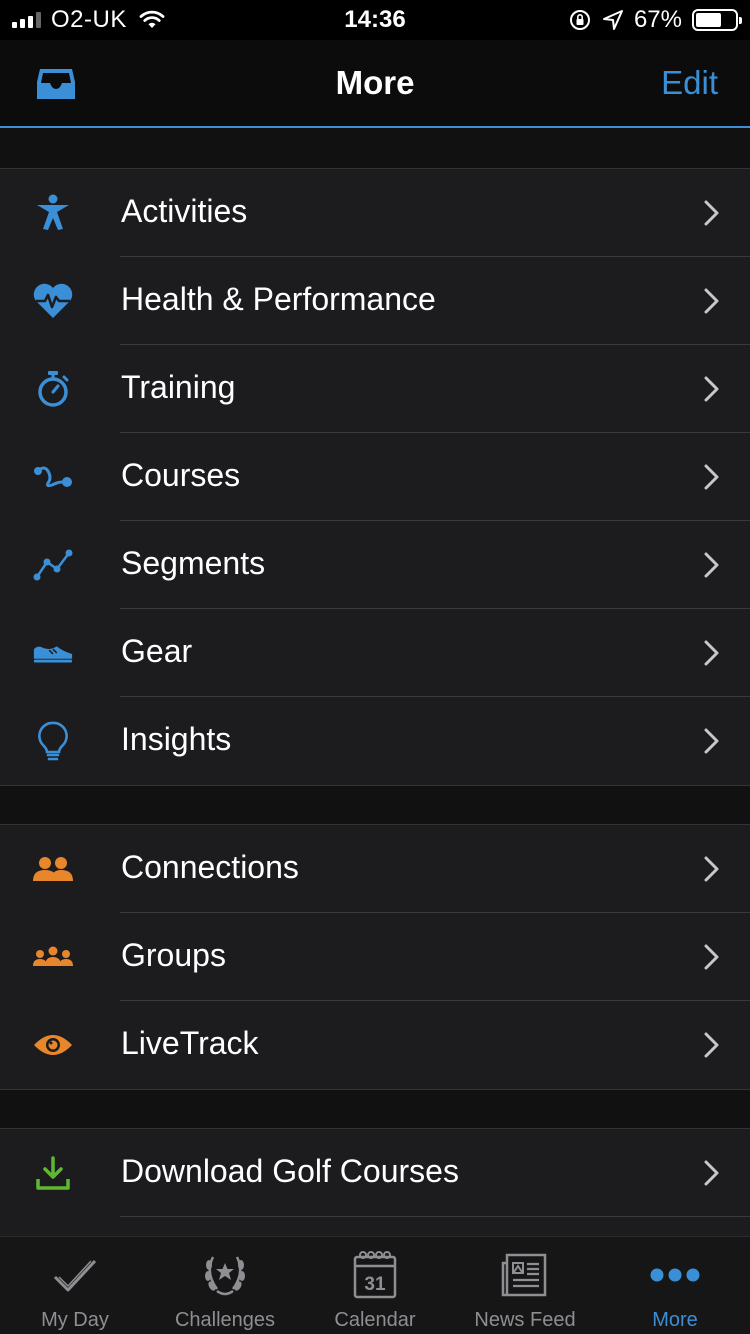  Describe the element at coordinates (178, 387) in the screenshot. I see `menu-item-label: Training` at that location.